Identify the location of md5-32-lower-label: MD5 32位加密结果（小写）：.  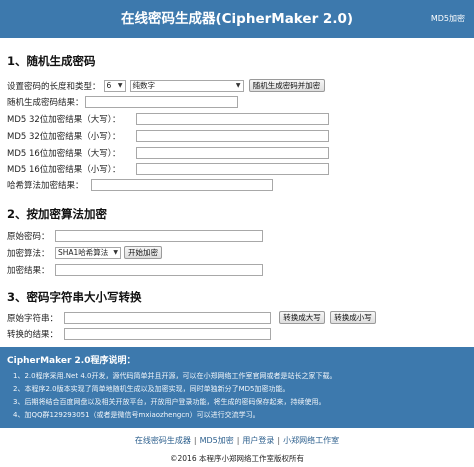
(64, 136).